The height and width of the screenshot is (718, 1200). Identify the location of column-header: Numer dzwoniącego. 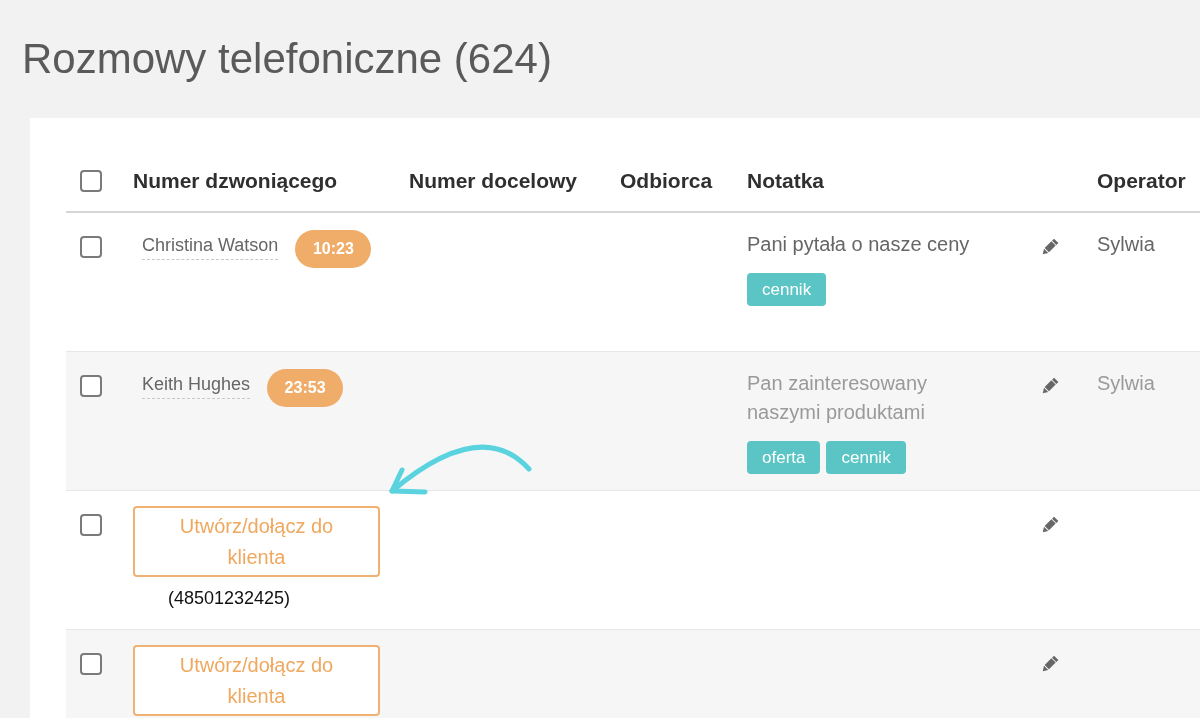
(235, 180).